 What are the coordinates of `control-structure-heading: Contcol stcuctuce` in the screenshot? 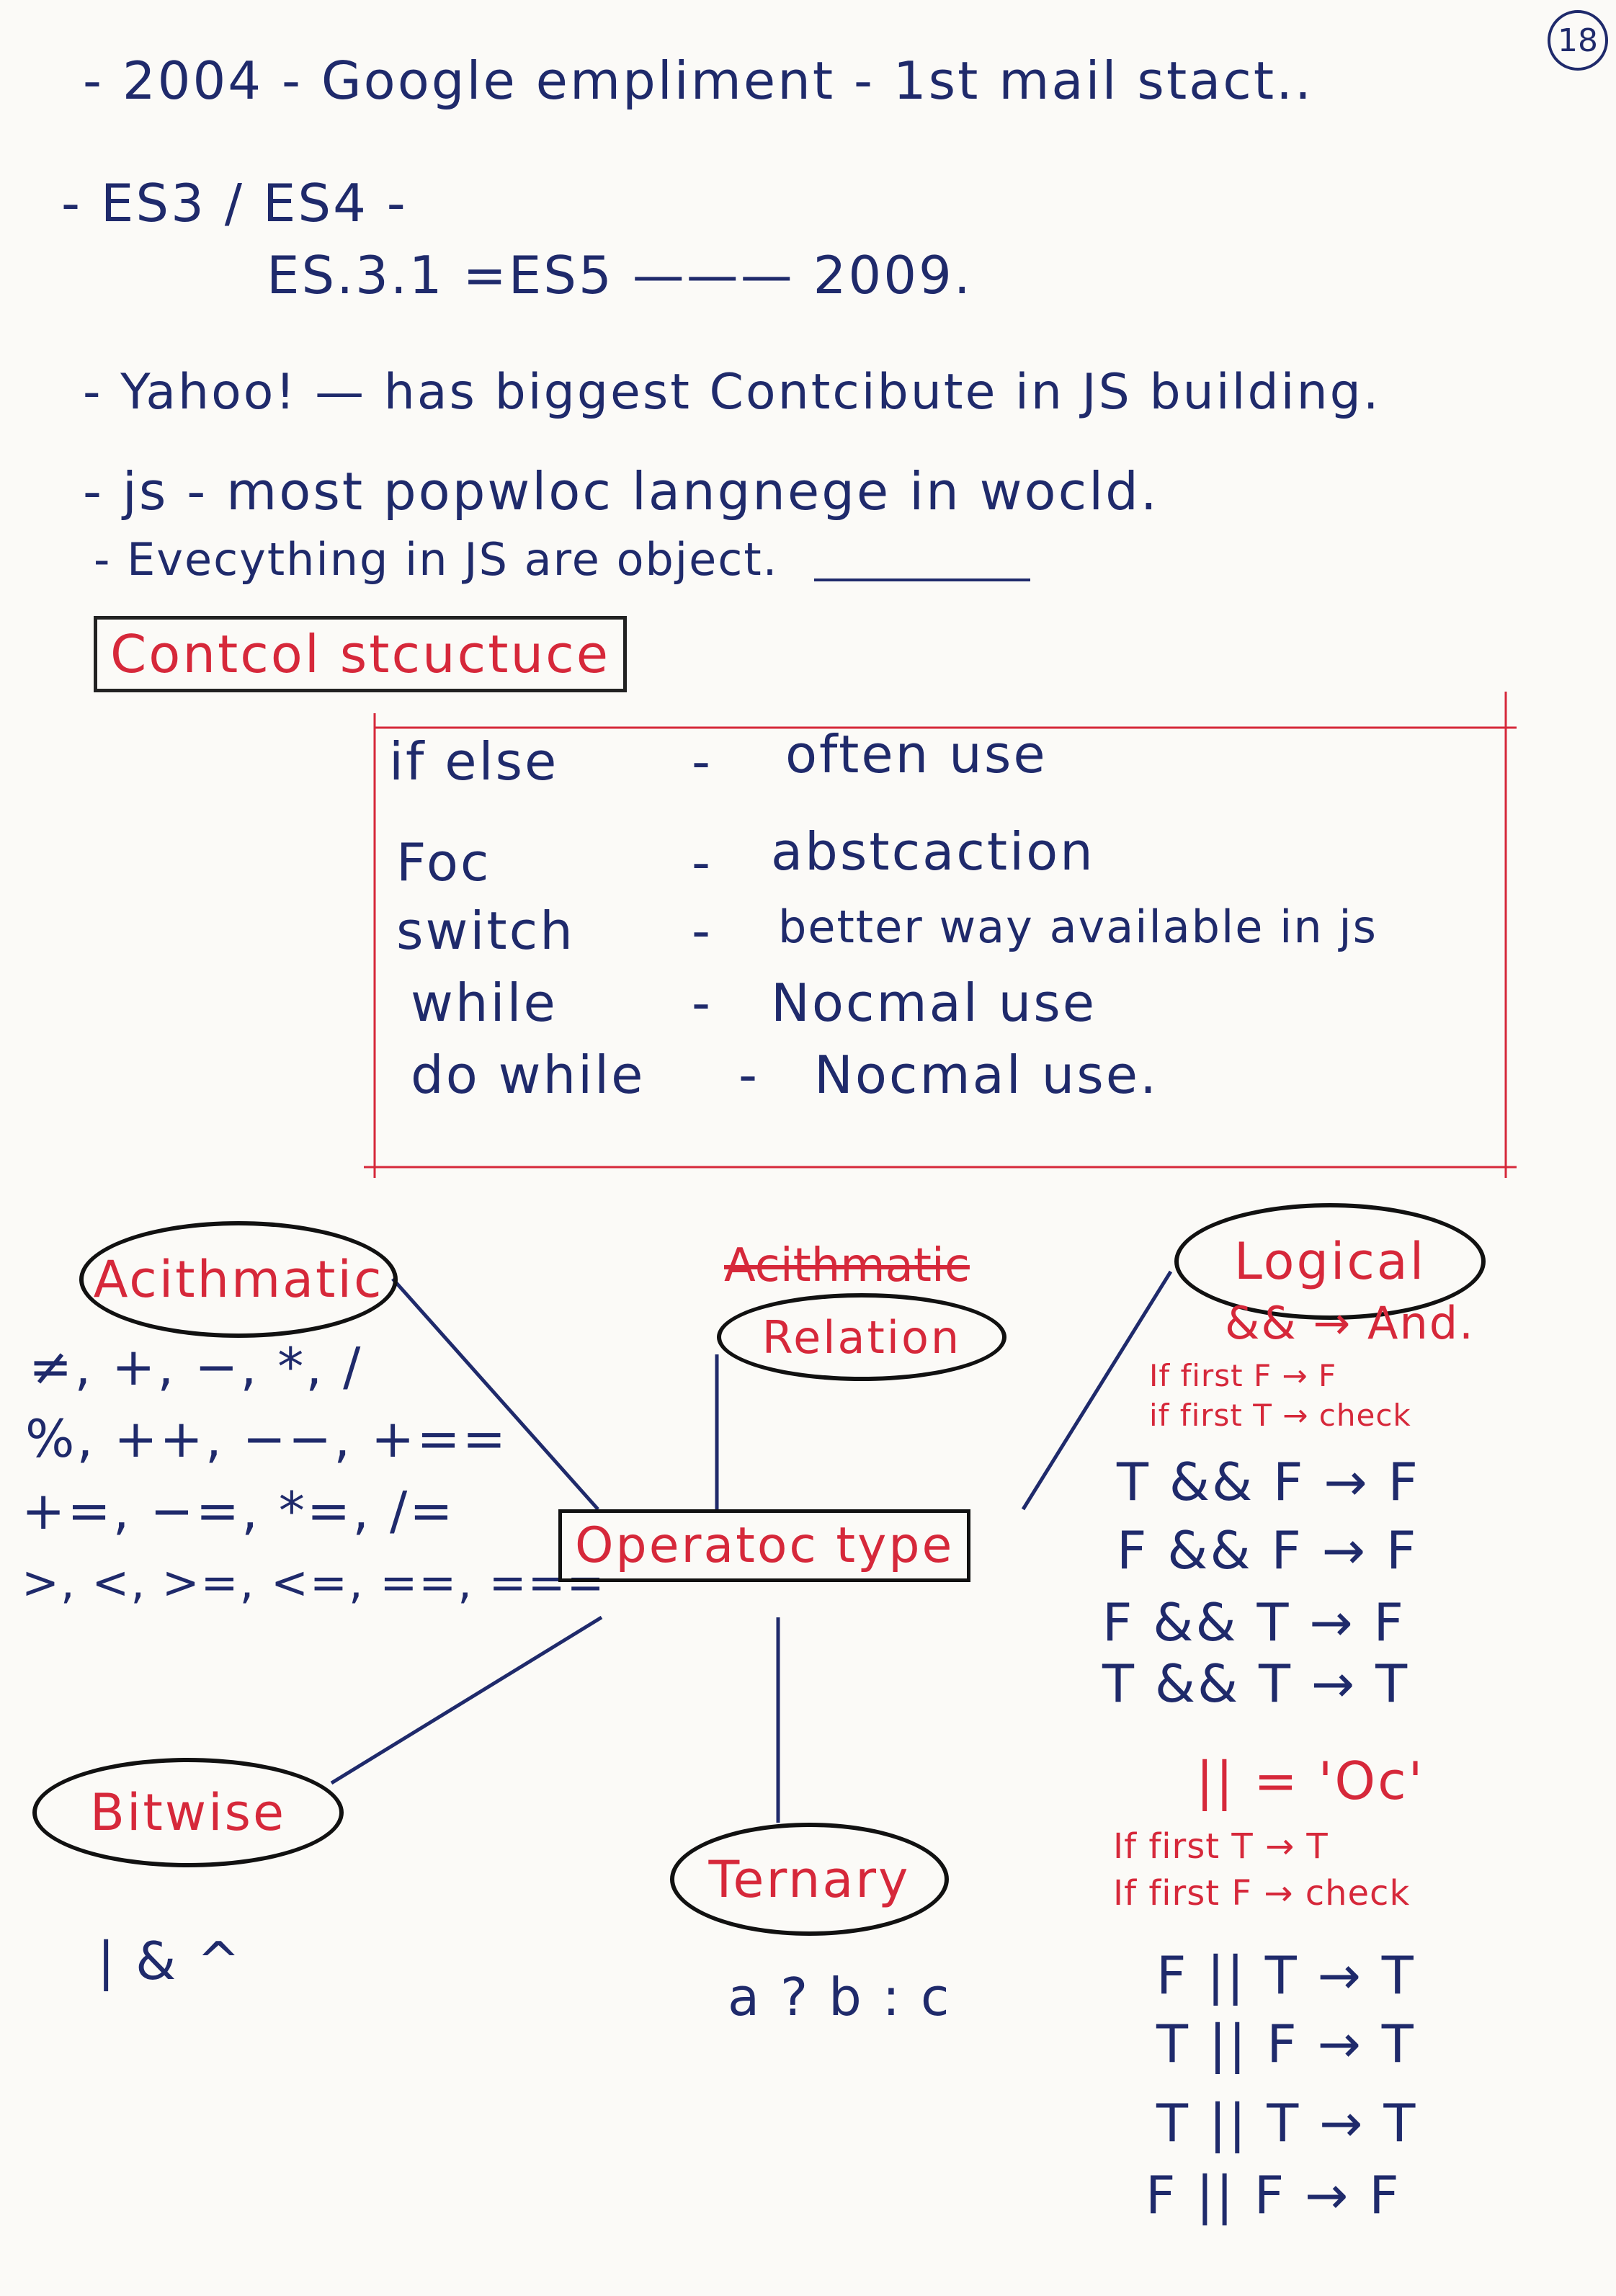 It's located at (361, 654).